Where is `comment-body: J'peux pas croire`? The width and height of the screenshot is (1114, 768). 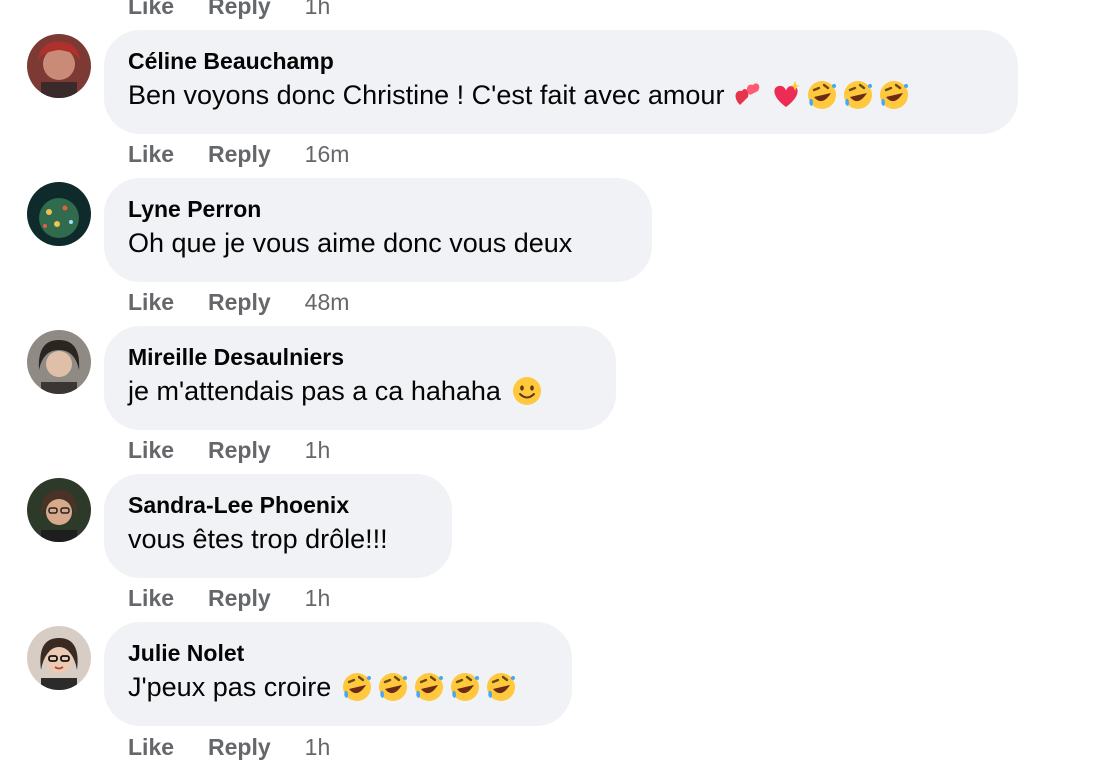
comment-body: J'peux pas croire is located at coordinates (338, 687).